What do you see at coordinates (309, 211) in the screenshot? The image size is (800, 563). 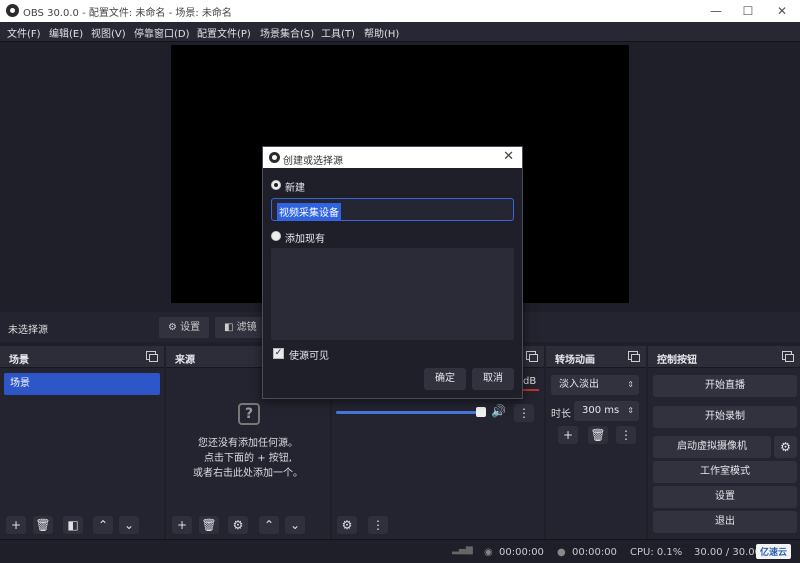 I see `source-name-value: 视频采集设备` at bounding box center [309, 211].